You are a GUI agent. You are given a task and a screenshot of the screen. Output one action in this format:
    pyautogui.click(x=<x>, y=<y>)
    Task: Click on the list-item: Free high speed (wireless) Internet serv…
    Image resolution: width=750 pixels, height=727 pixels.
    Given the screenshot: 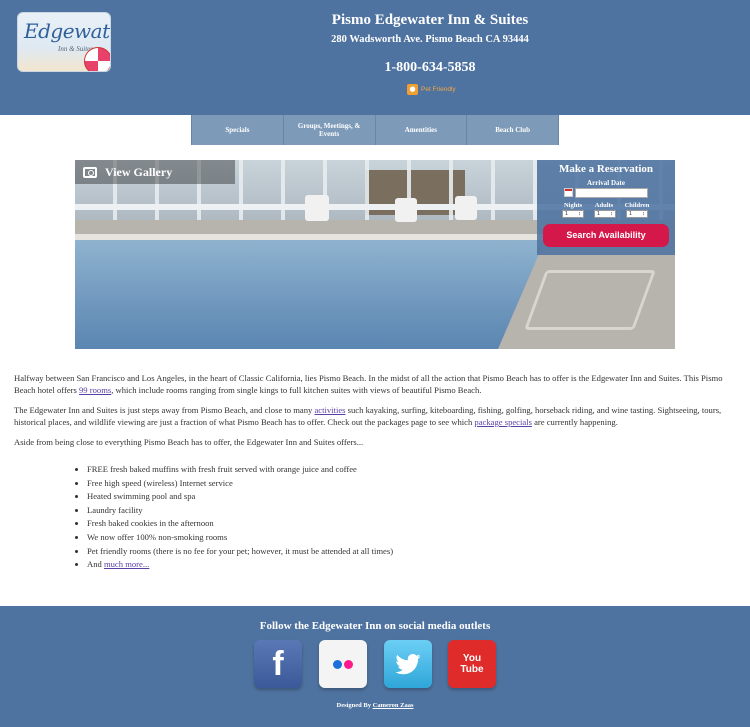 What is the action you would take?
    pyautogui.click(x=240, y=484)
    